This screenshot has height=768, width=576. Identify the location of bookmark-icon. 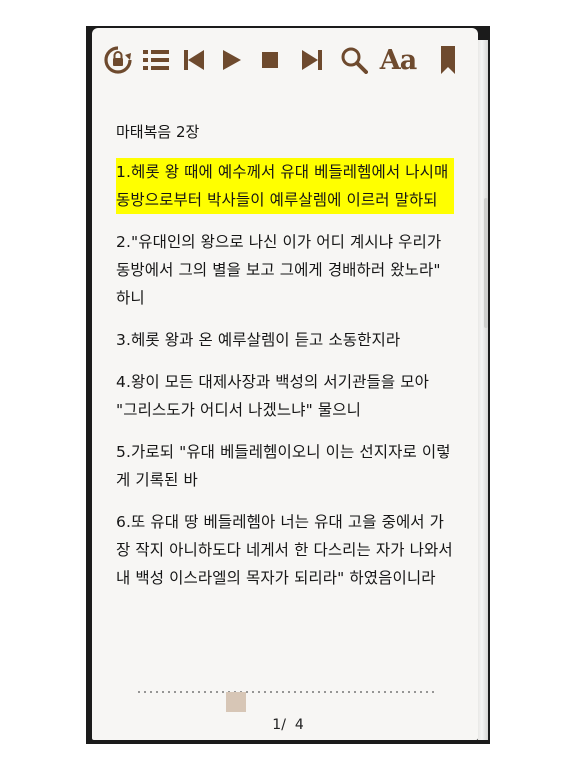
(448, 60).